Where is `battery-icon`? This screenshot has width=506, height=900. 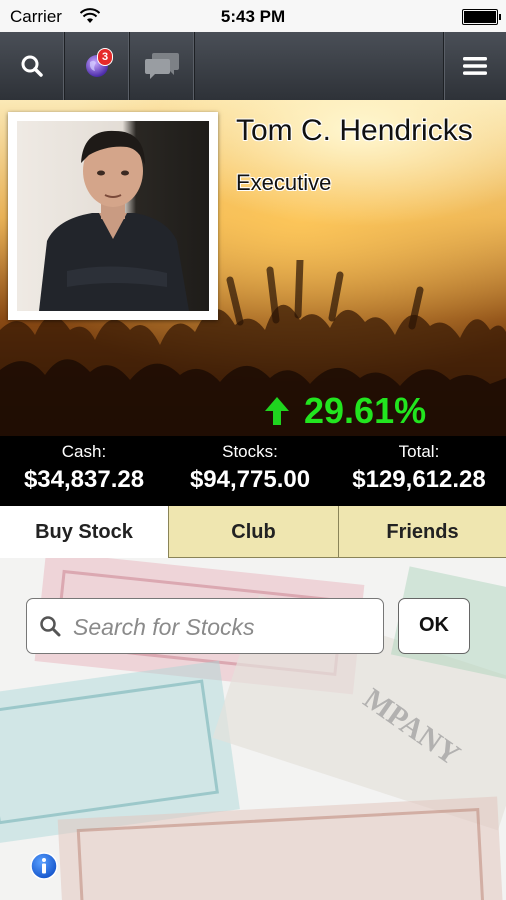
battery-icon is located at coordinates (481, 17).